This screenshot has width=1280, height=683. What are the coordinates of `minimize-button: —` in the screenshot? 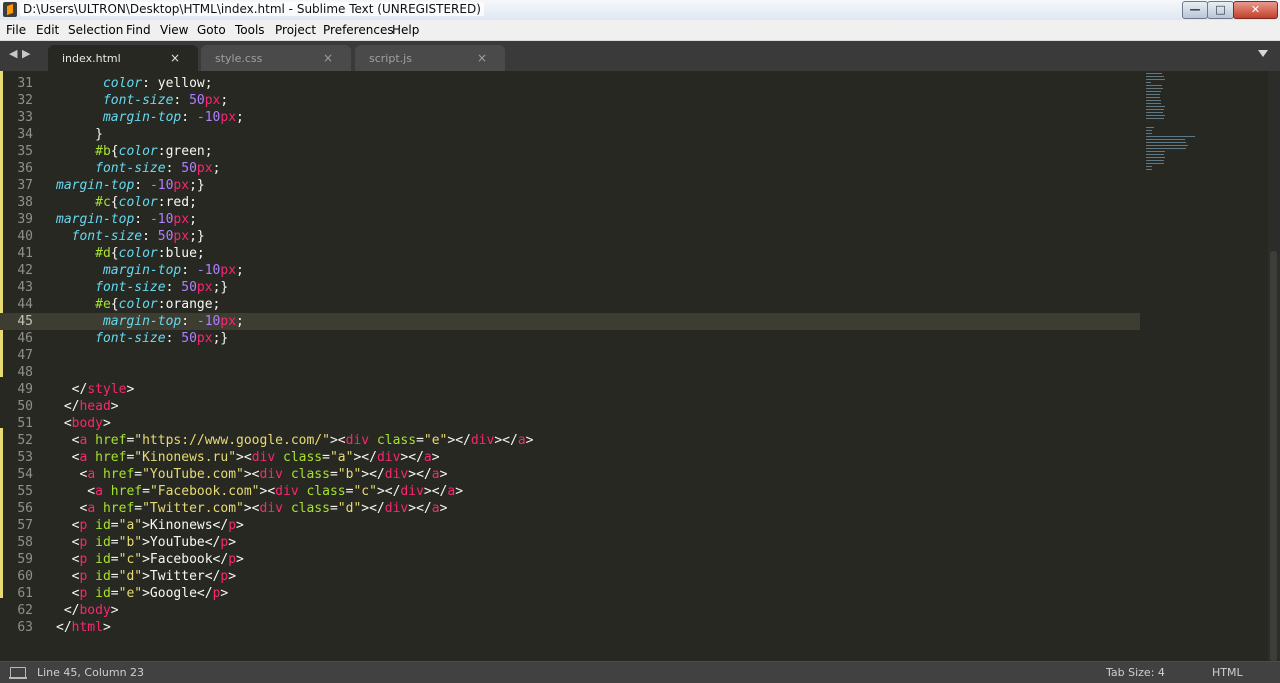 It's located at (1195, 10).